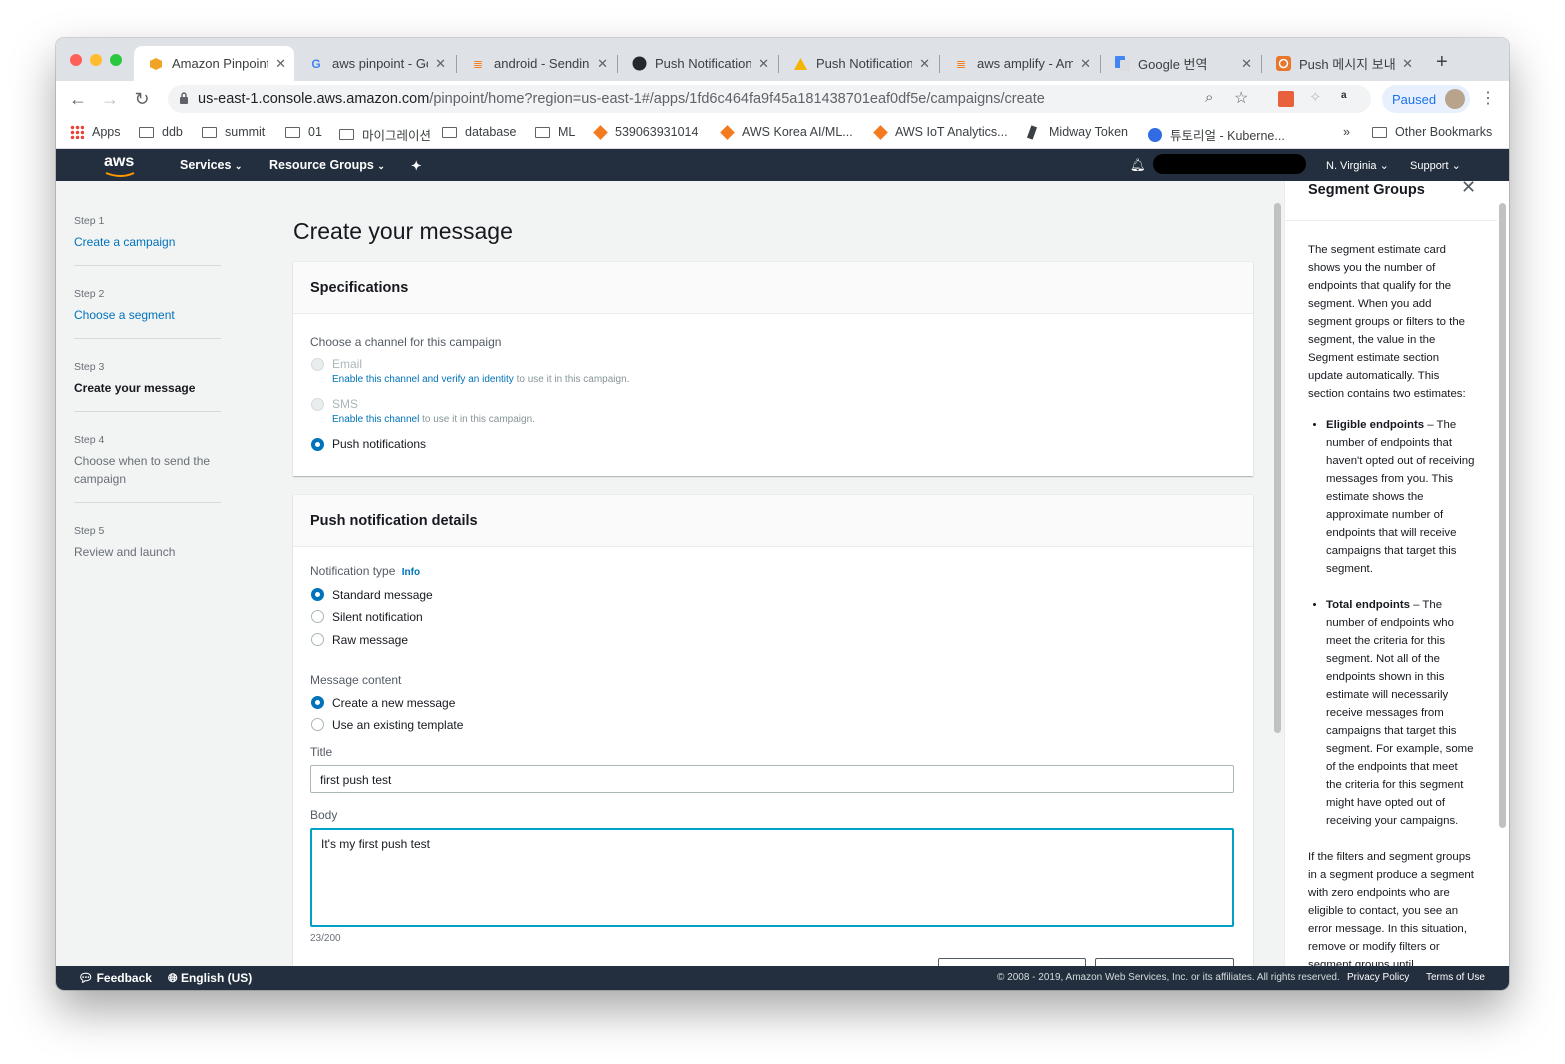 This screenshot has height=1064, width=1565. What do you see at coordinates (1442, 62) in the screenshot?
I see `new-tab-icon: +` at bounding box center [1442, 62].